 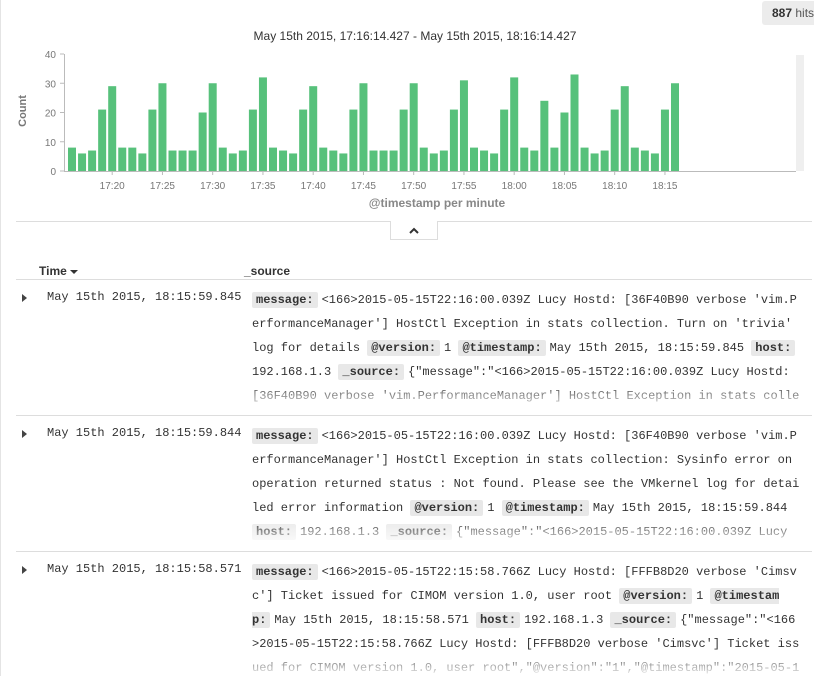 What do you see at coordinates (437, 203) in the screenshot?
I see `x-axis-label: @timestamp per minute` at bounding box center [437, 203].